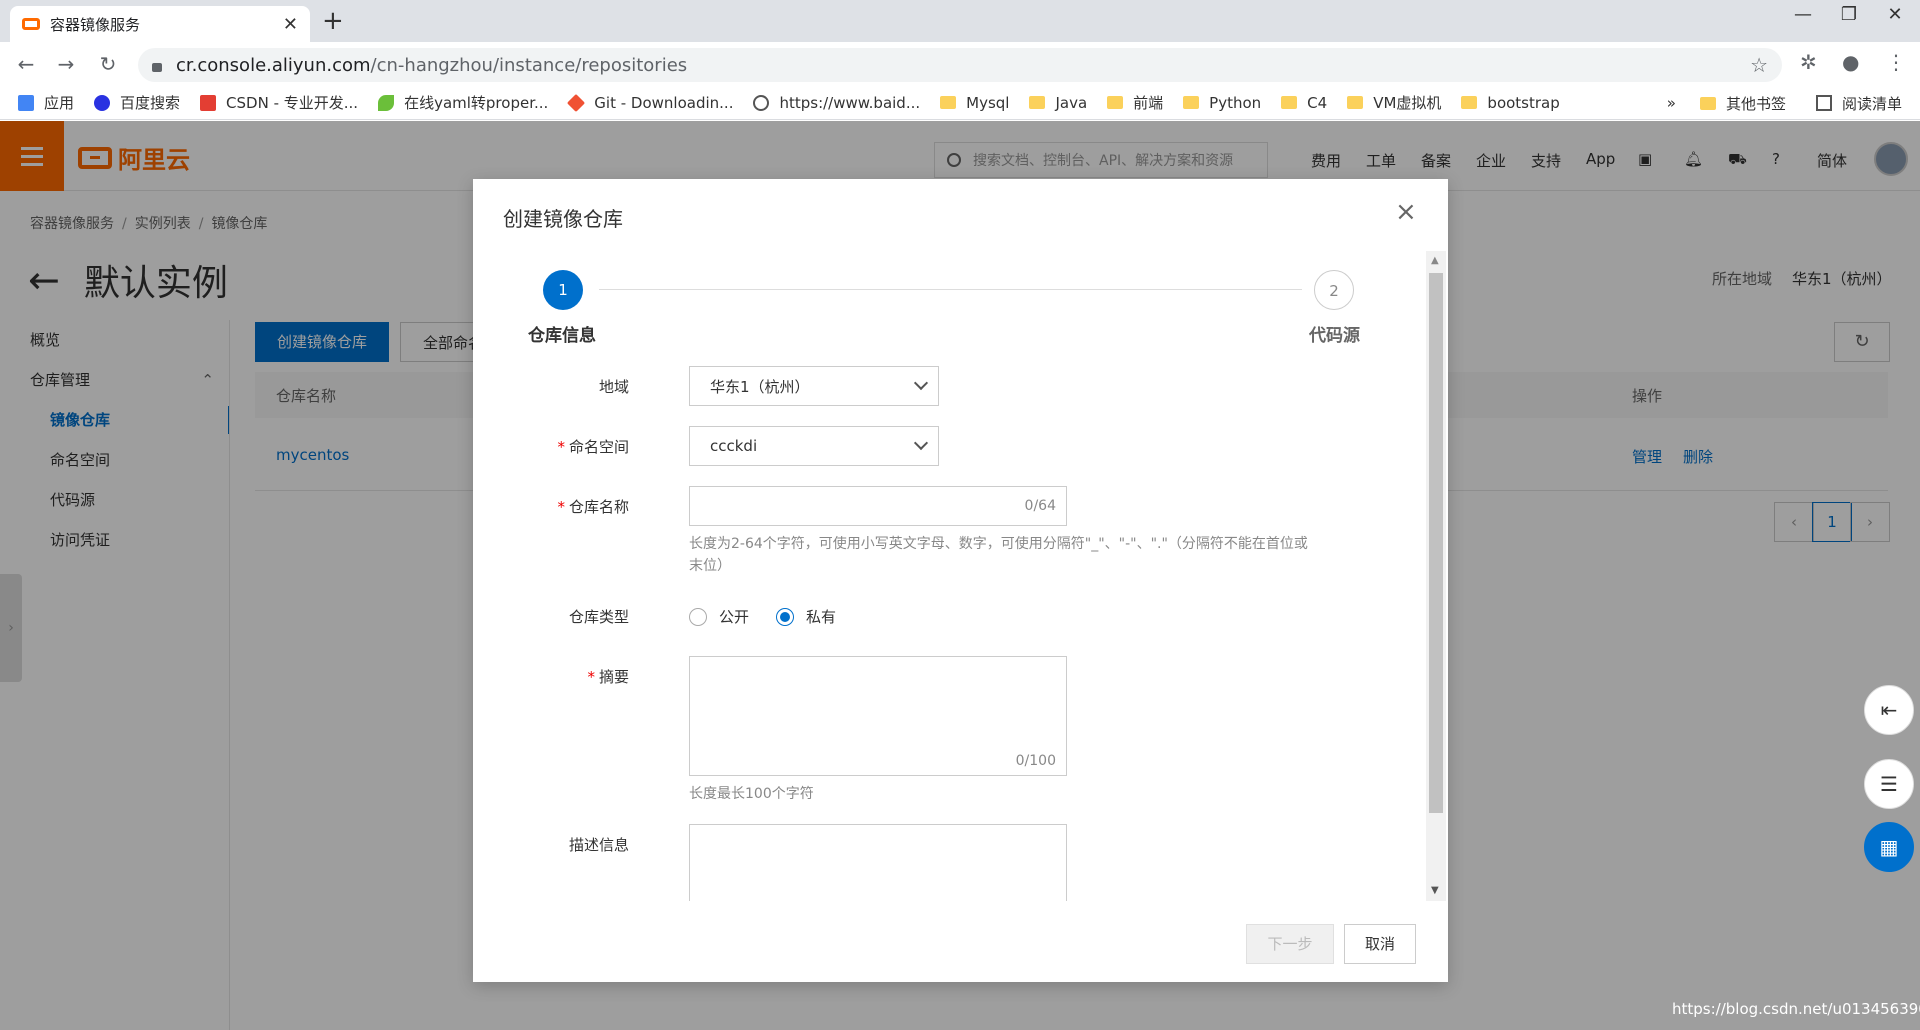 The height and width of the screenshot is (1030, 1920). What do you see at coordinates (386, 102) in the screenshot?
I see `leaf-icon` at bounding box center [386, 102].